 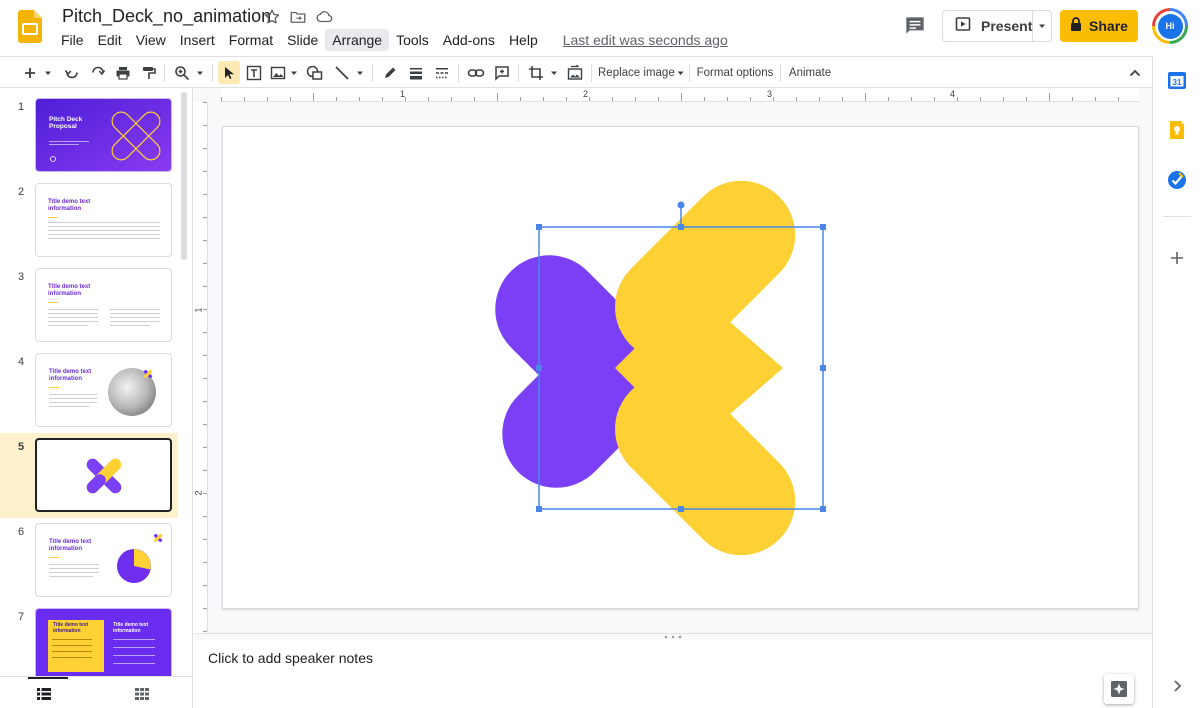 I want to click on menu-file: File, so click(x=72, y=40).